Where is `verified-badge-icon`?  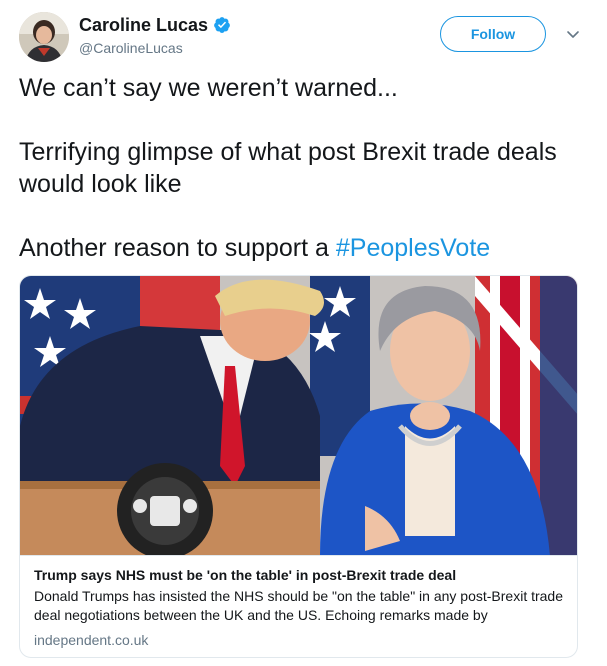
verified-badge-icon is located at coordinates (222, 25).